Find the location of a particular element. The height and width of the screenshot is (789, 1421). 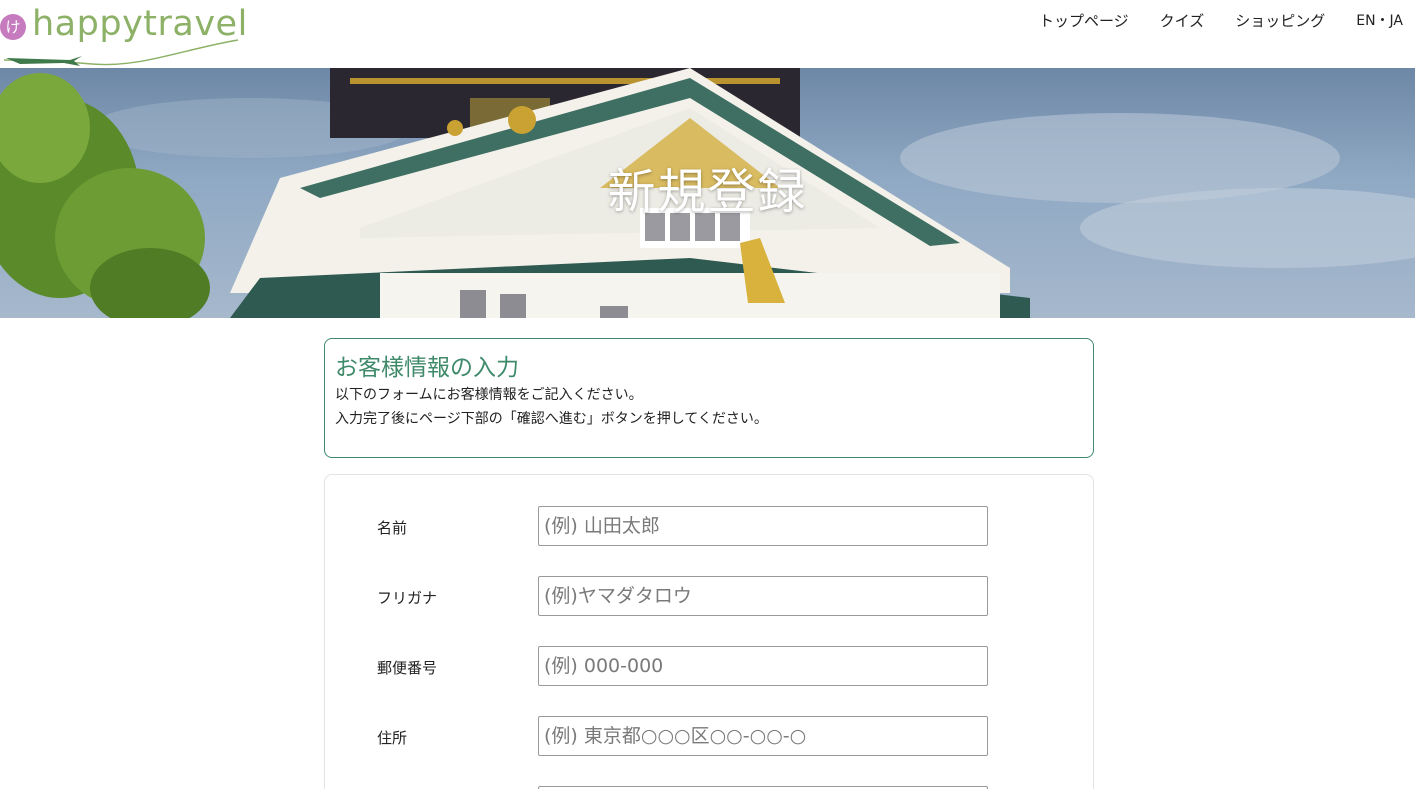

form-row-postal-code: 郵便番号 is located at coordinates (687, 666).